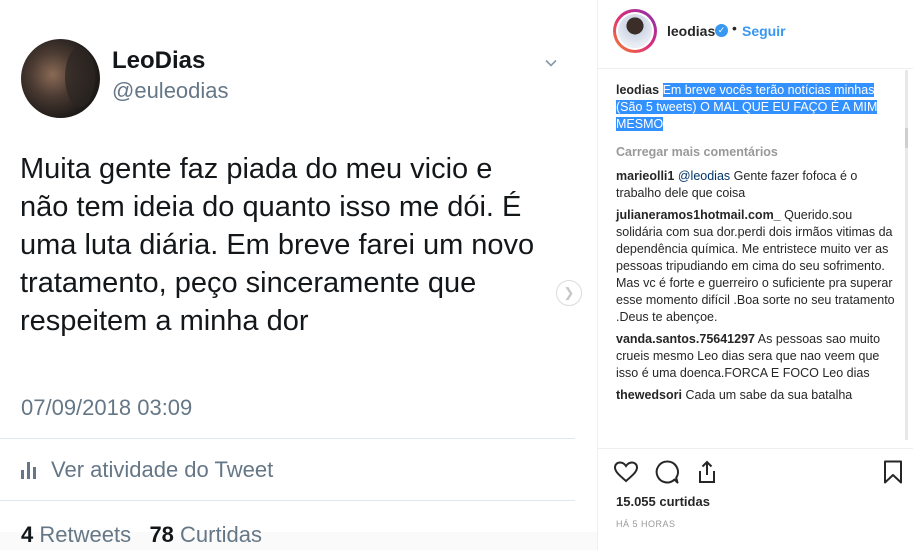  Describe the element at coordinates (161, 534) in the screenshot. I see `likes-count: 78` at that location.